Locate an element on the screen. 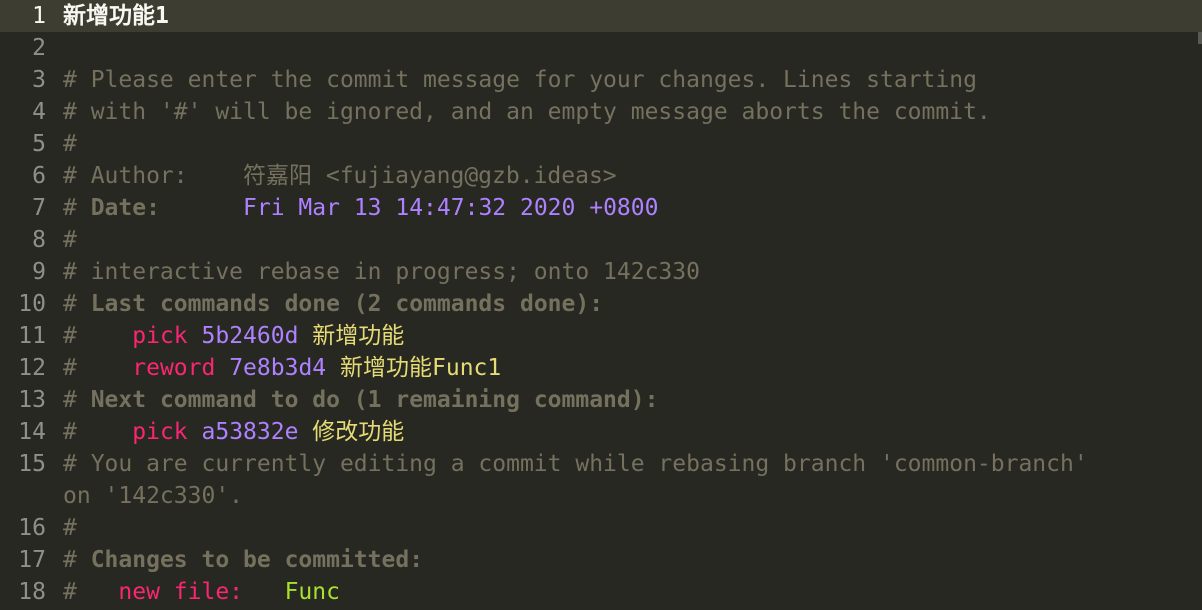 This screenshot has width=1202, height=610. rebase-command: # reword 7e8b3d4 新增功能Func1 is located at coordinates (282, 368).